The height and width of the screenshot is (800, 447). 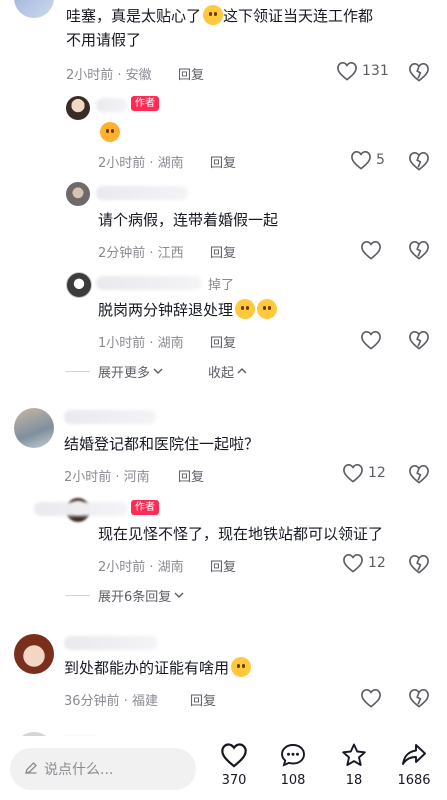 I want to click on like-button: 131, so click(x=362, y=71).